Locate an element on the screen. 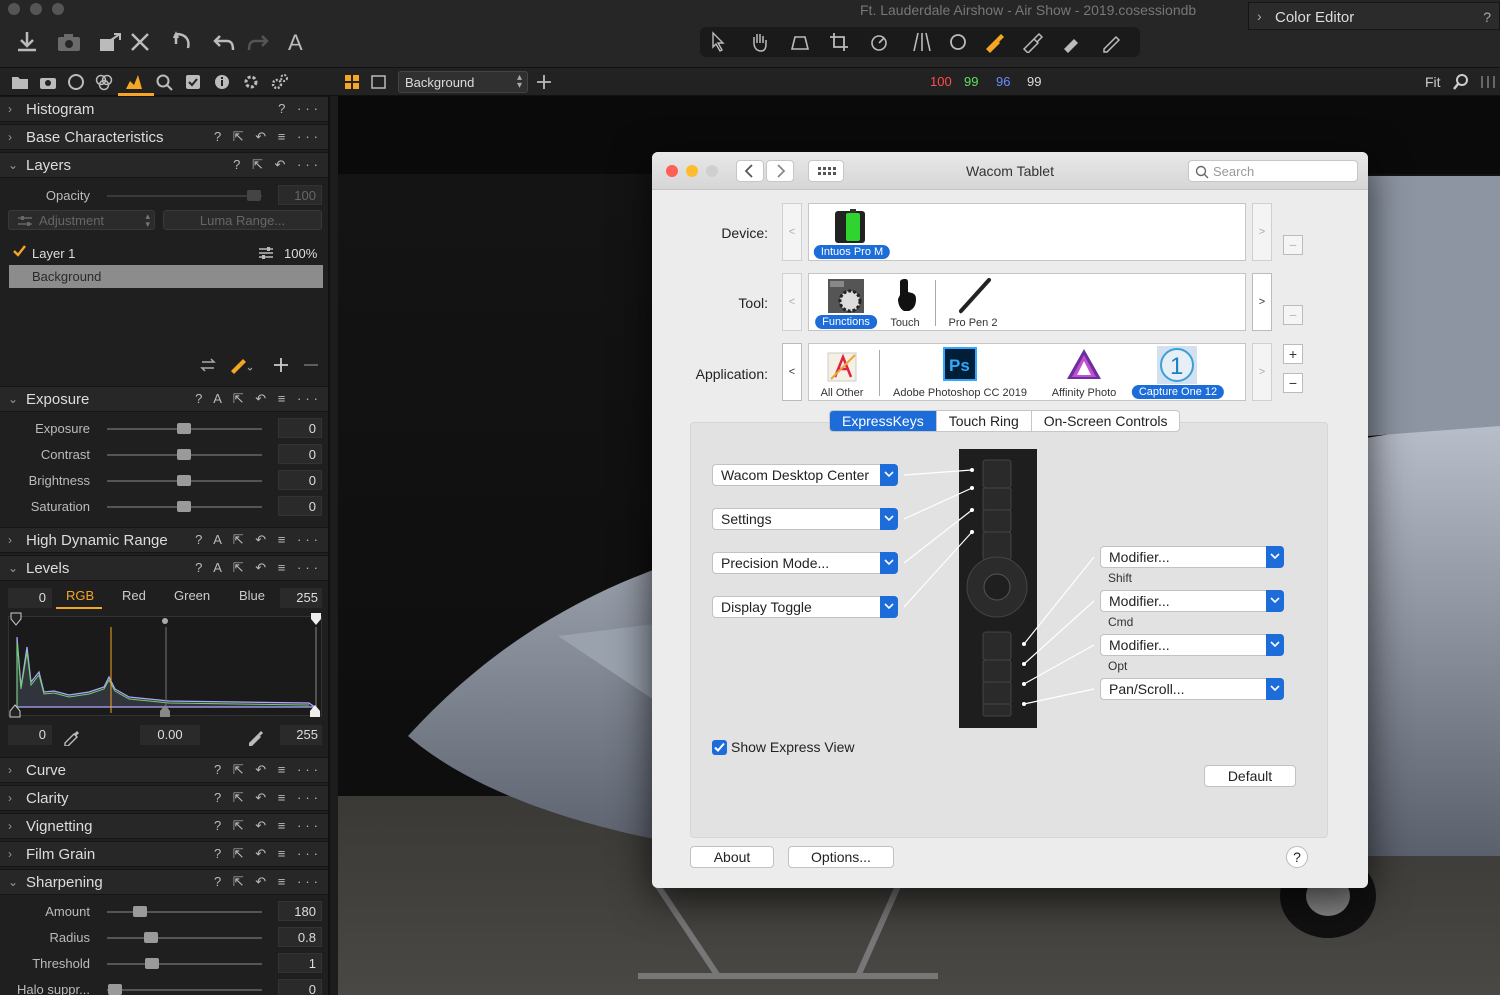 This screenshot has height=995, width=1500. tool-item-functions: Functions is located at coordinates (846, 303).